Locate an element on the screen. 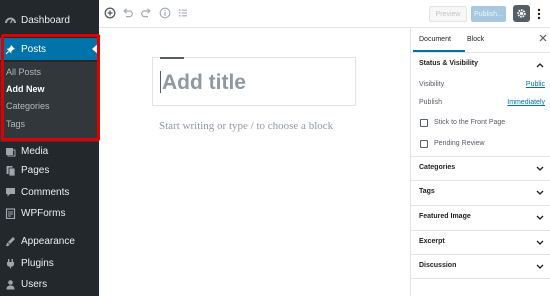 The image size is (550, 296). sticky-checkbox is located at coordinates (424, 123).